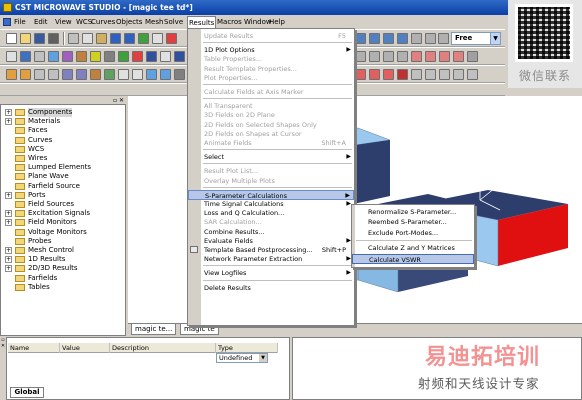 The height and width of the screenshot is (400, 582). Describe the element at coordinates (472, 56) in the screenshot. I see `clear-picks-icon` at that location.